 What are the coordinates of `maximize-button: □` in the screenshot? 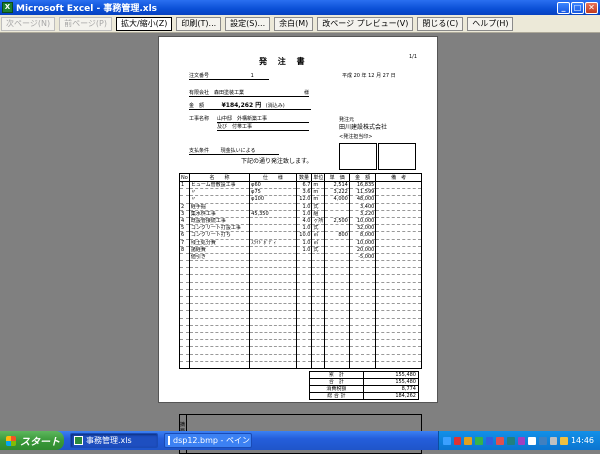 It's located at (577, 7).